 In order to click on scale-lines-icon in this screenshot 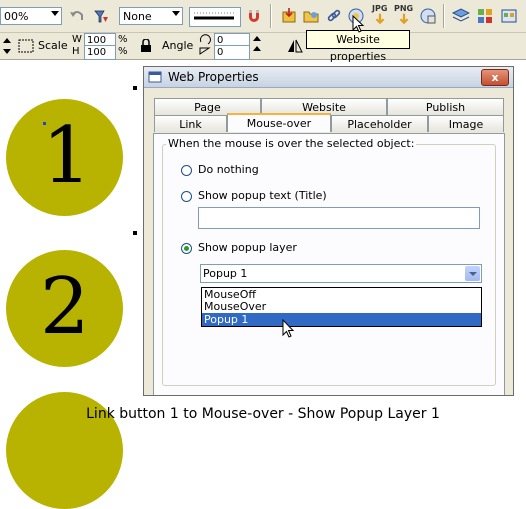, I will do `click(26, 46)`.